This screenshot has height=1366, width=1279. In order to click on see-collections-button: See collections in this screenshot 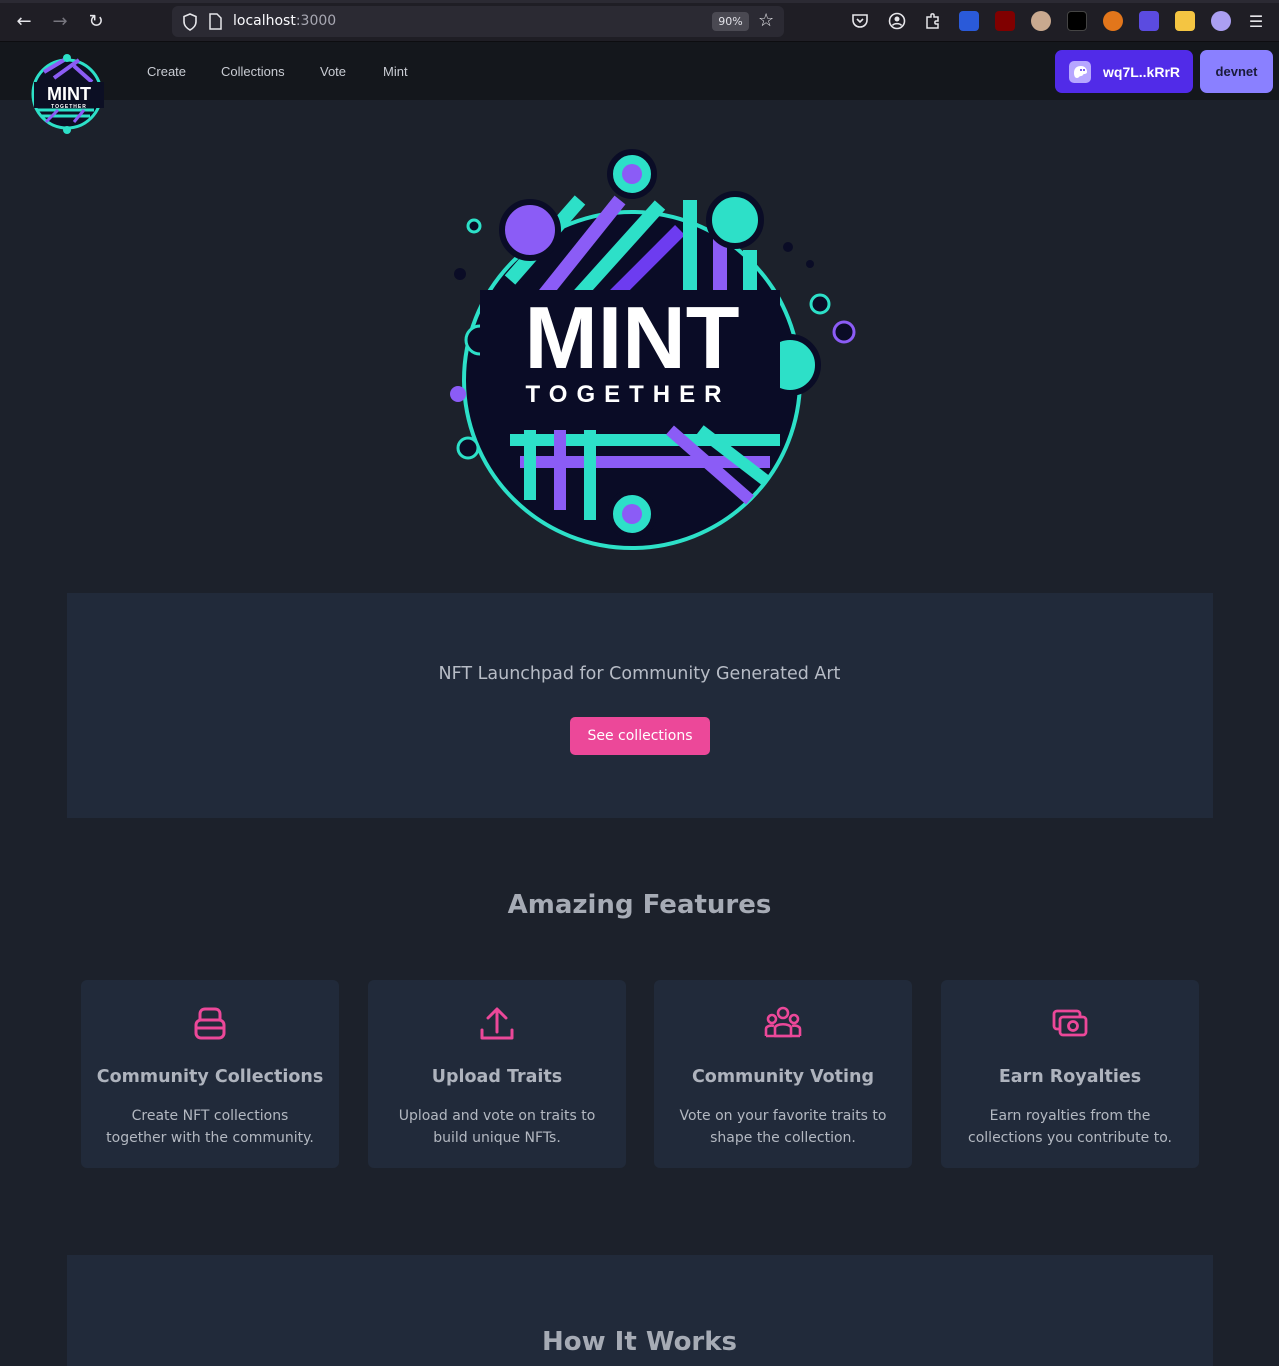, I will do `click(640, 736)`.